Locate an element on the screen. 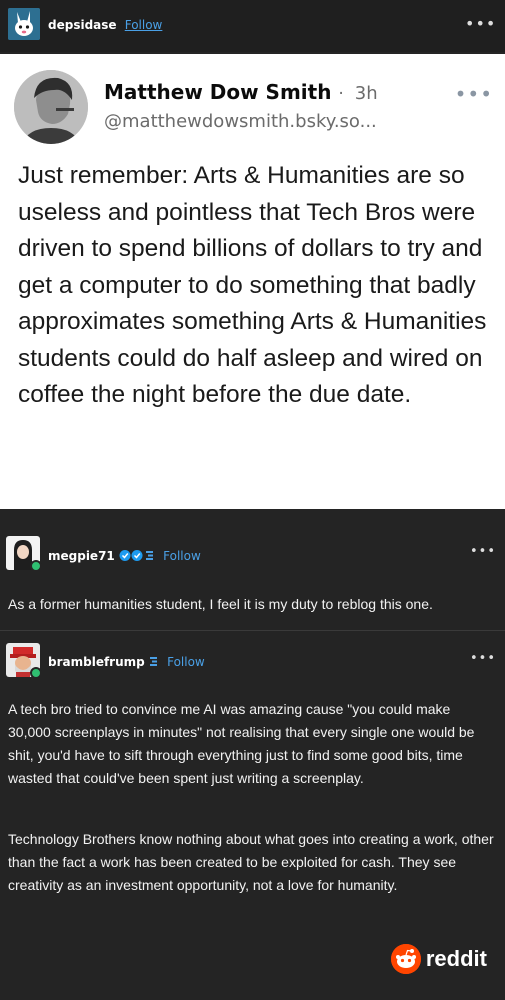  author-portrait-icon is located at coordinates (51, 107).